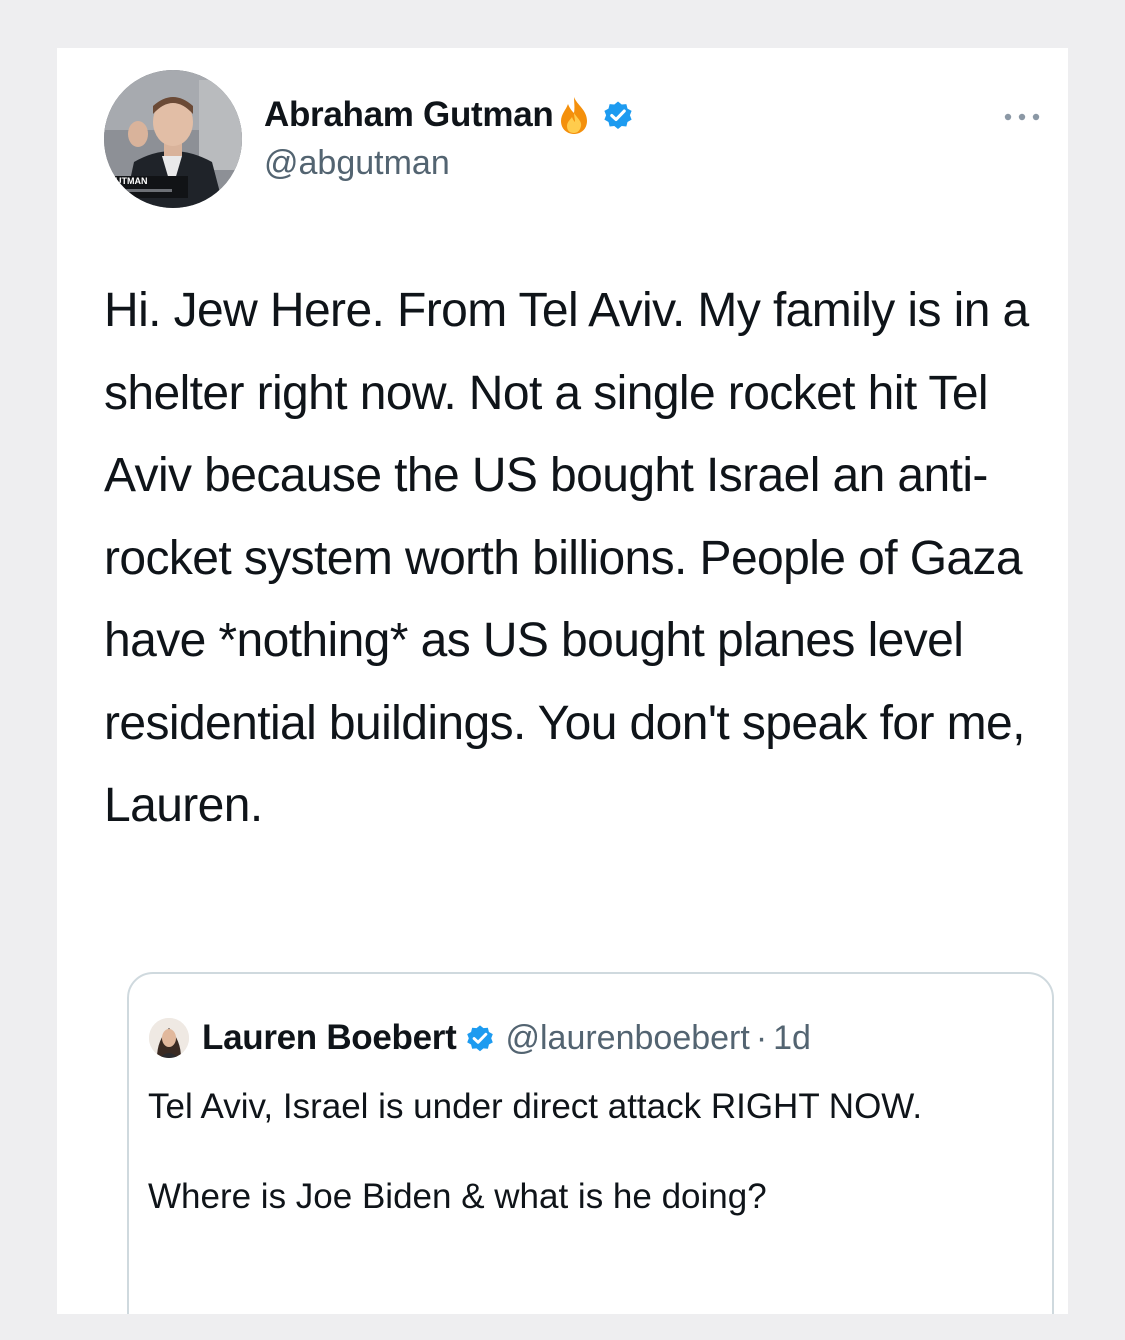 Image resolution: width=1125 pixels, height=1340 pixels. What do you see at coordinates (457, 1196) in the screenshot?
I see `quoted-tweet-paragraph: Where is Joe Biden & what is he doing?` at bounding box center [457, 1196].